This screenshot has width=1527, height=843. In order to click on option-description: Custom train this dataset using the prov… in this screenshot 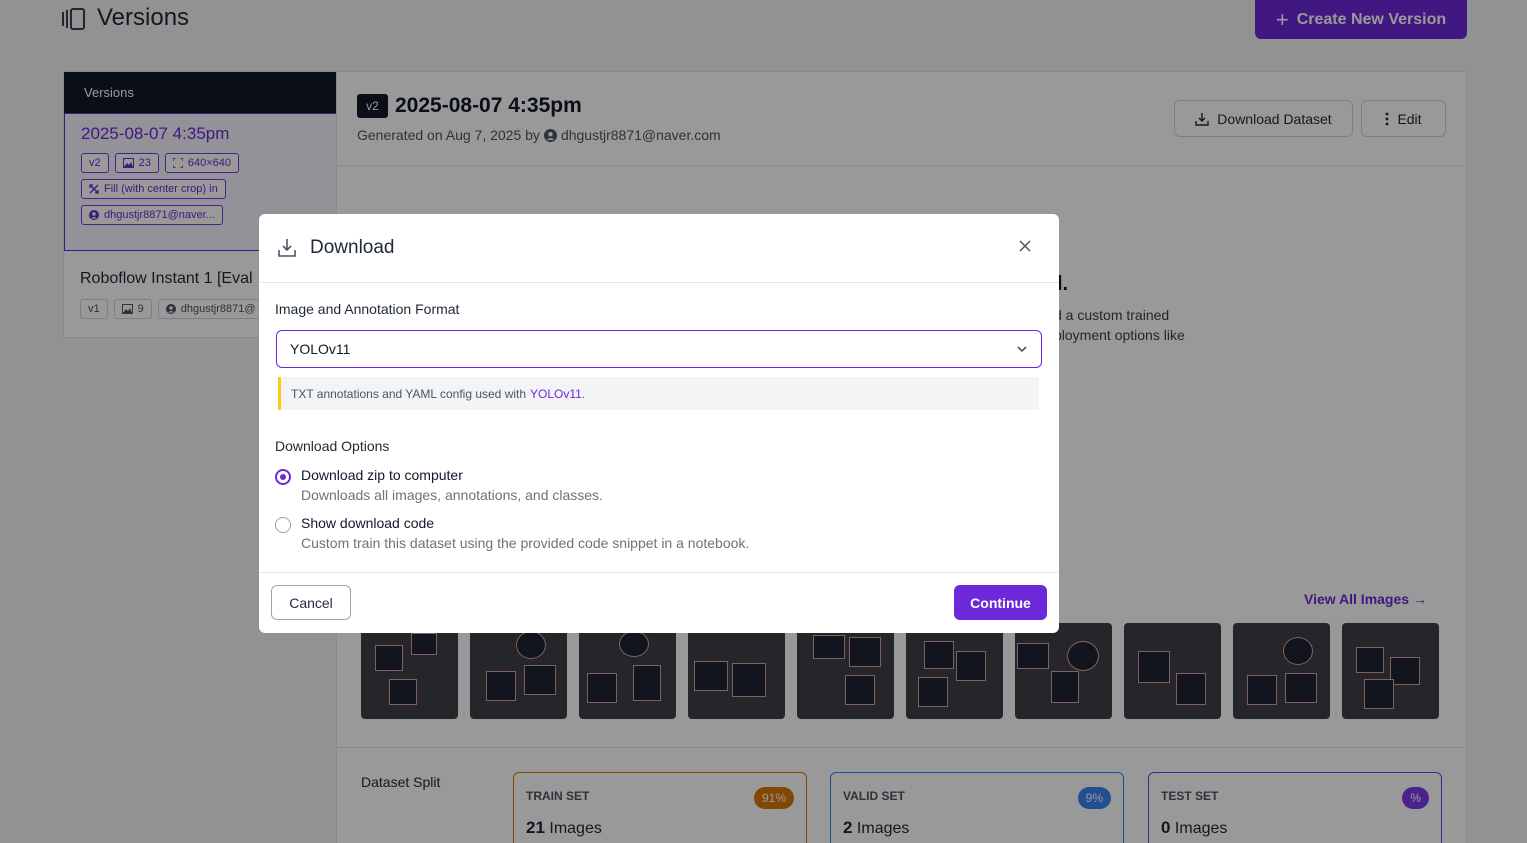, I will do `click(525, 543)`.